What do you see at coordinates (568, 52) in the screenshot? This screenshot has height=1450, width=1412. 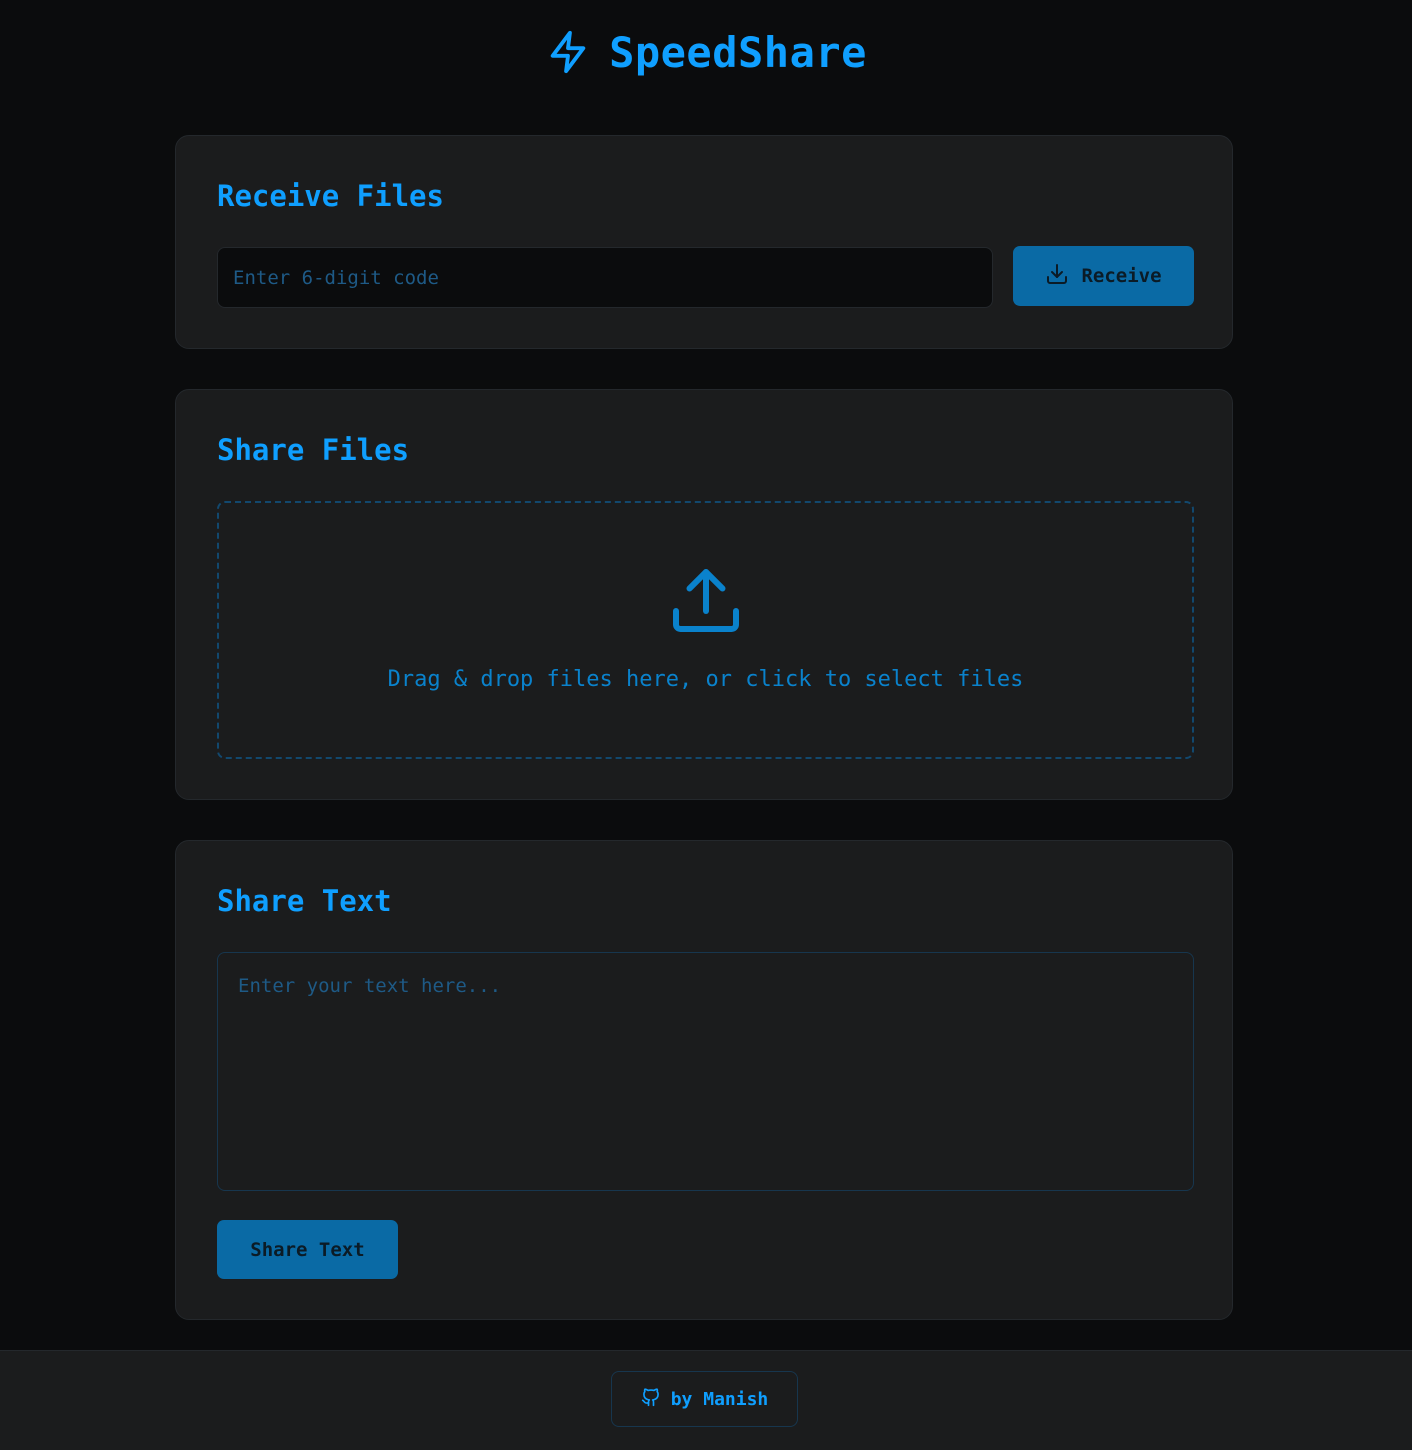 I see `lightning-bolt-icon` at bounding box center [568, 52].